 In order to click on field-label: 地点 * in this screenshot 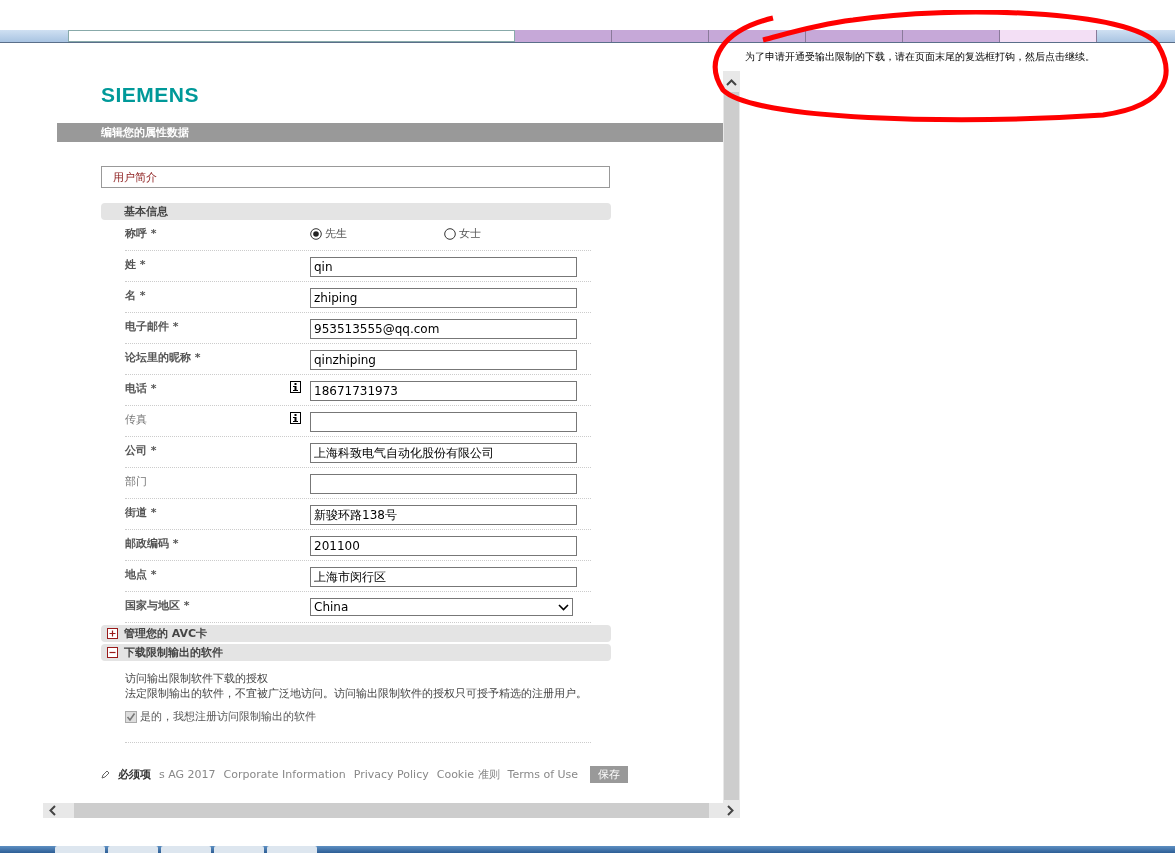, I will do `click(141, 574)`.